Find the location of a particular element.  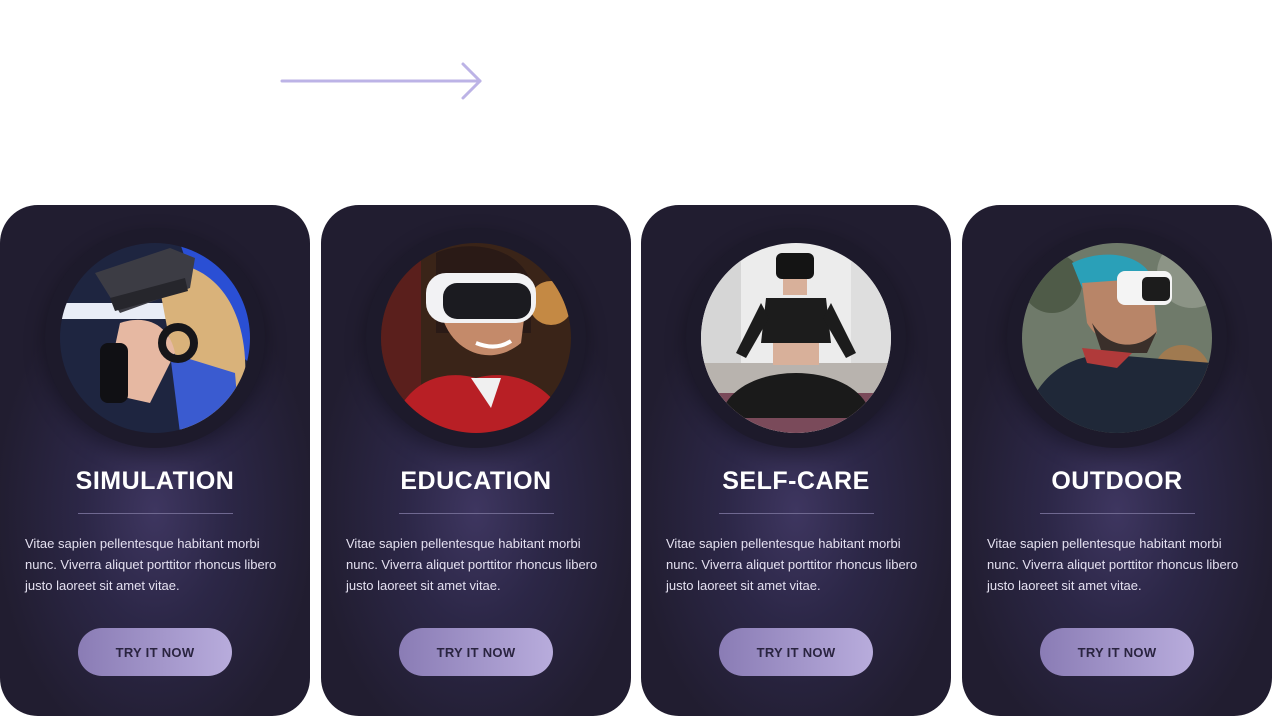

card-title: SELF-CARE is located at coordinates (796, 481).